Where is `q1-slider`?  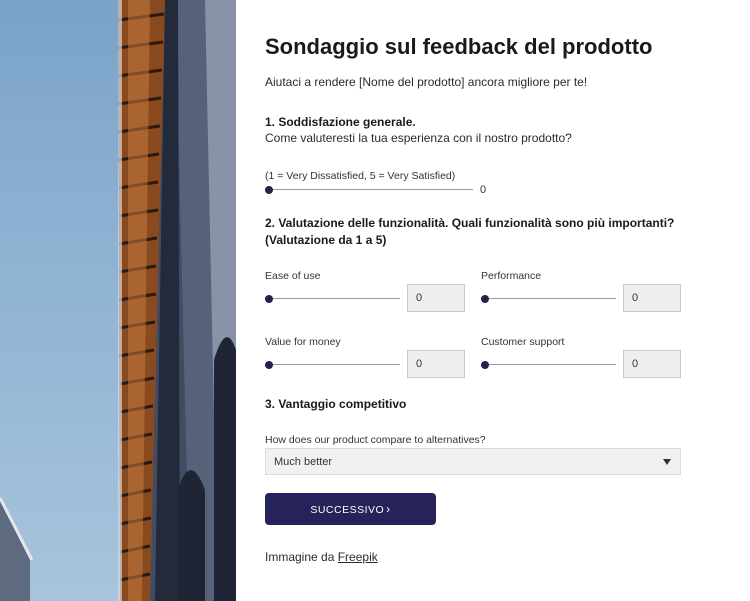 q1-slider is located at coordinates (369, 190).